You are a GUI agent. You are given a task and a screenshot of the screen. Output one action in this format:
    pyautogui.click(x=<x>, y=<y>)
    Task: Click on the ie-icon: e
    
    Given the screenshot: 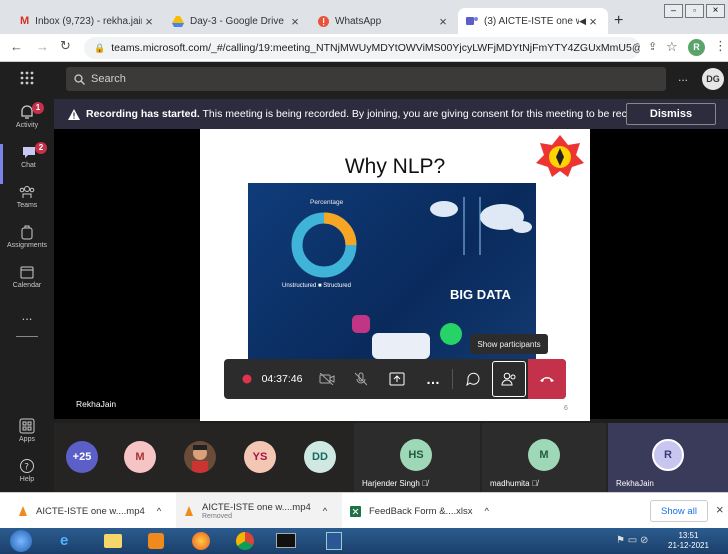 What is the action you would take?
    pyautogui.click(x=64, y=540)
    